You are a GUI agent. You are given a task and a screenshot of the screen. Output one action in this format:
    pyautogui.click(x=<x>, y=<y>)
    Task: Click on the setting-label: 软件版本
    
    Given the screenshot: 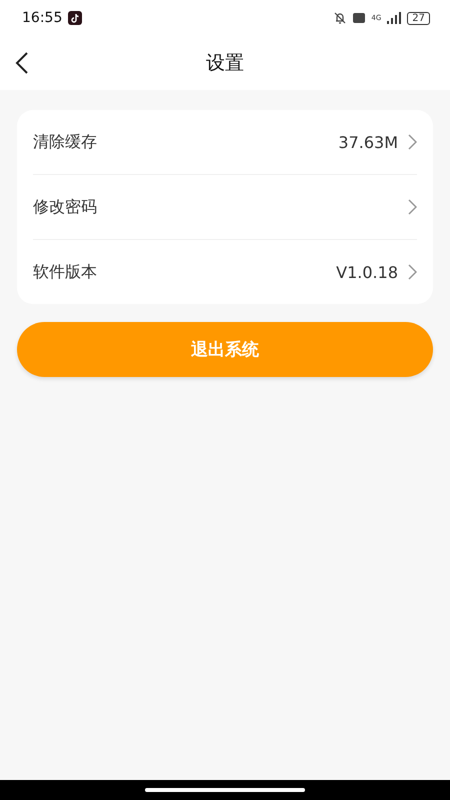 What is the action you would take?
    pyautogui.click(x=179, y=272)
    